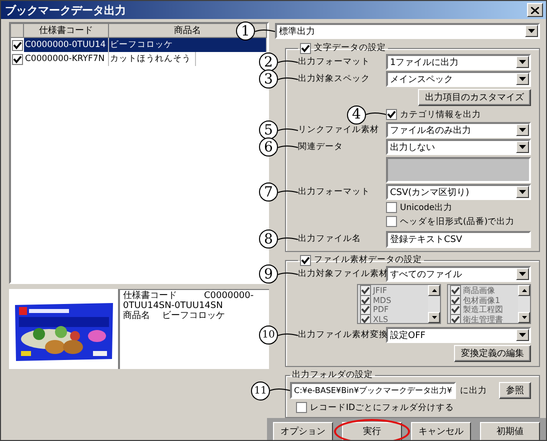  Describe the element at coordinates (368, 260) in the screenshot. I see `group-title: ファイル素材データの設定` at that location.